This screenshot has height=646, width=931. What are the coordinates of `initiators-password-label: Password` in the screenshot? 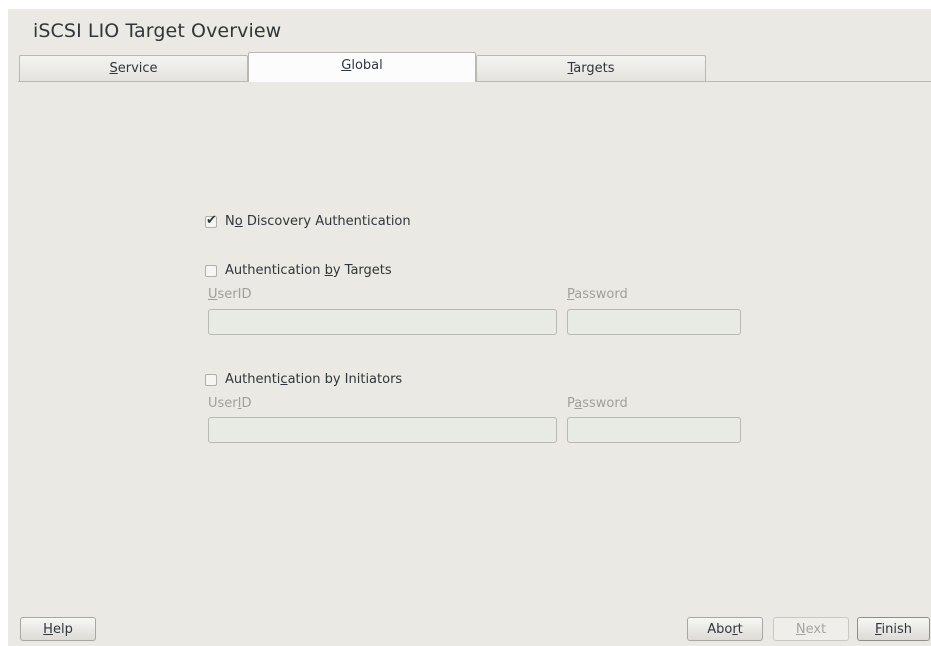 It's located at (597, 403).